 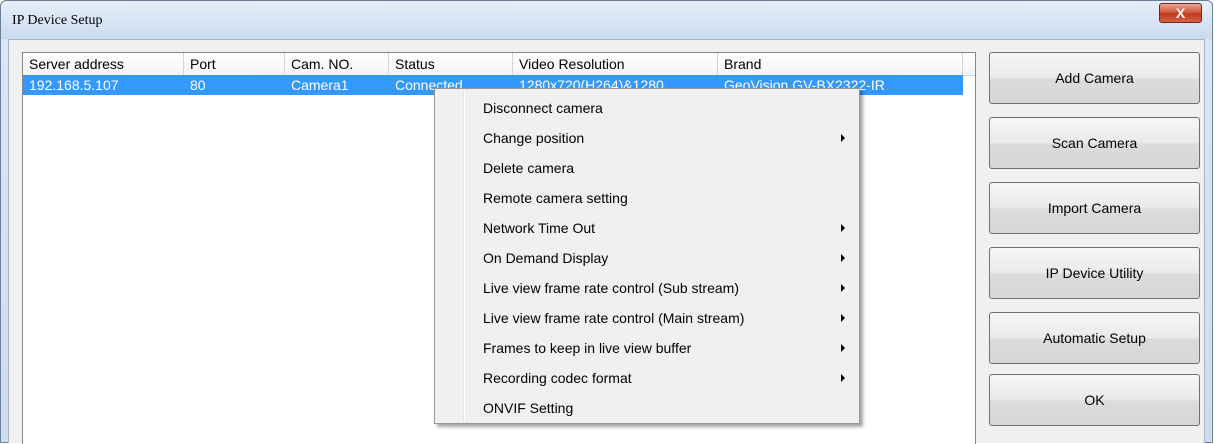 I want to click on close-button: X, so click(x=1180, y=13).